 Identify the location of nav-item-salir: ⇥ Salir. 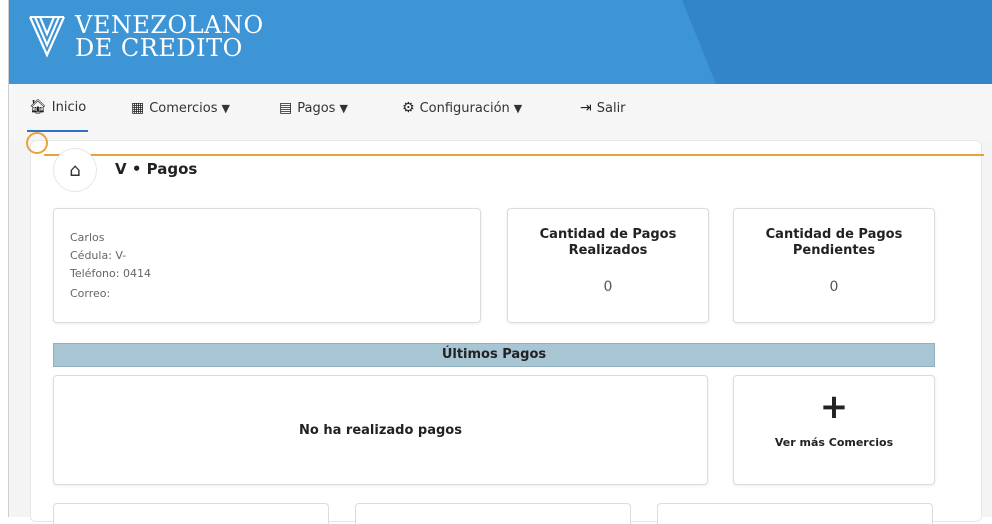
(603, 108).